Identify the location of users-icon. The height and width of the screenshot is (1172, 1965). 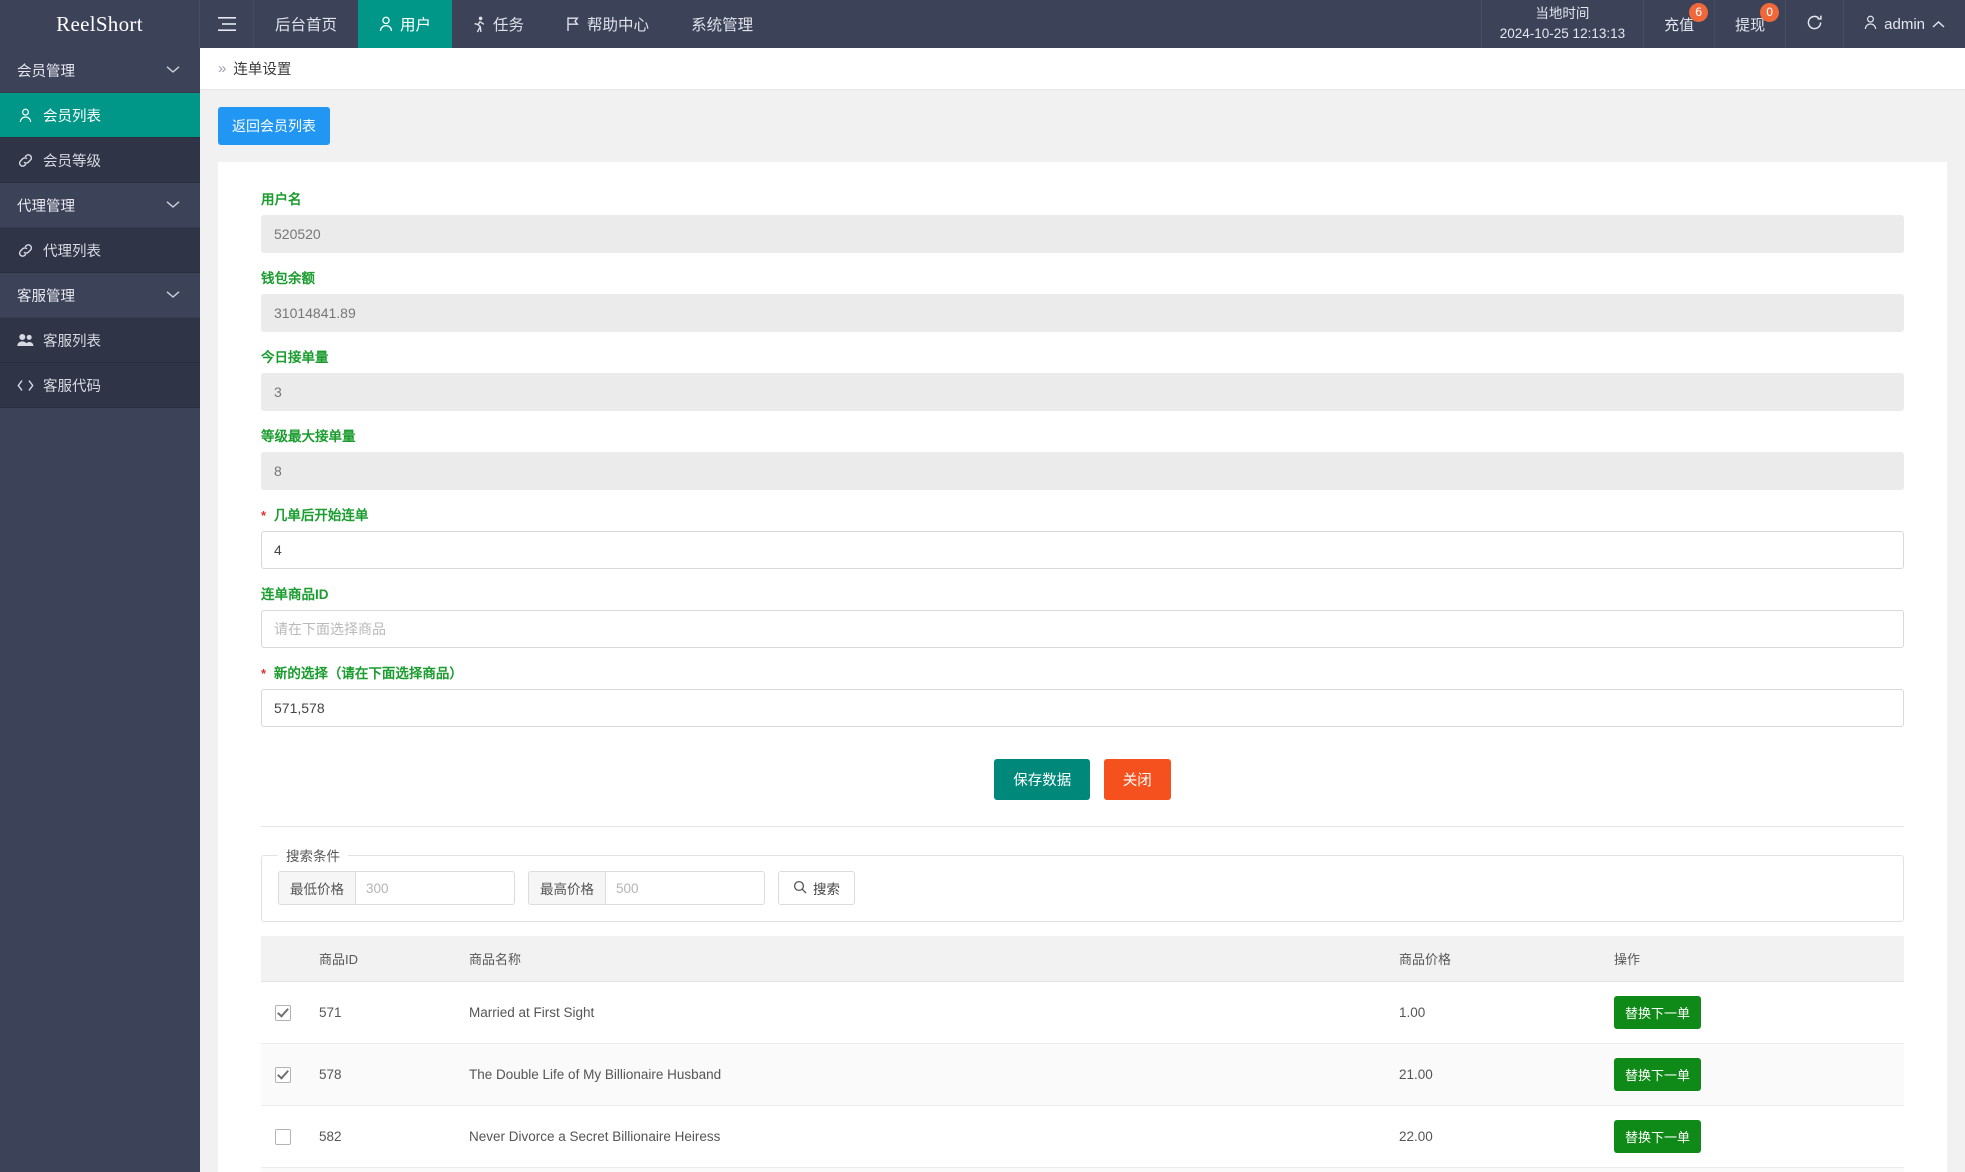
(25, 340).